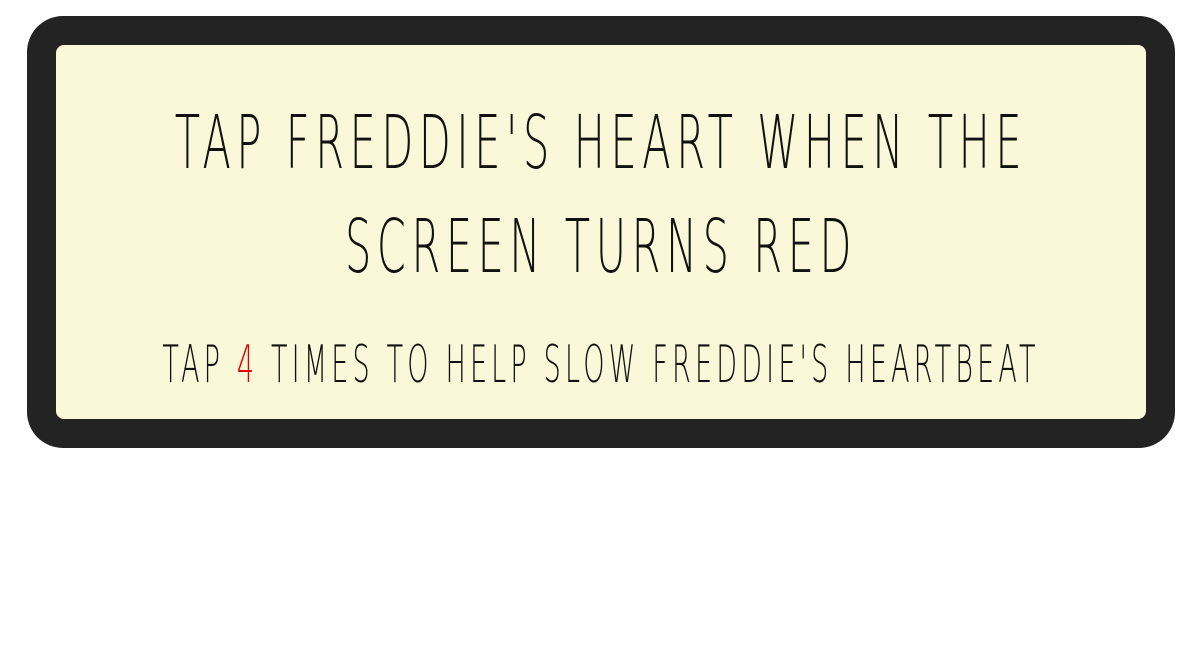 The height and width of the screenshot is (650, 1200). Describe the element at coordinates (199, 365) in the screenshot. I see `subtitle-prefix: Tap` at that location.